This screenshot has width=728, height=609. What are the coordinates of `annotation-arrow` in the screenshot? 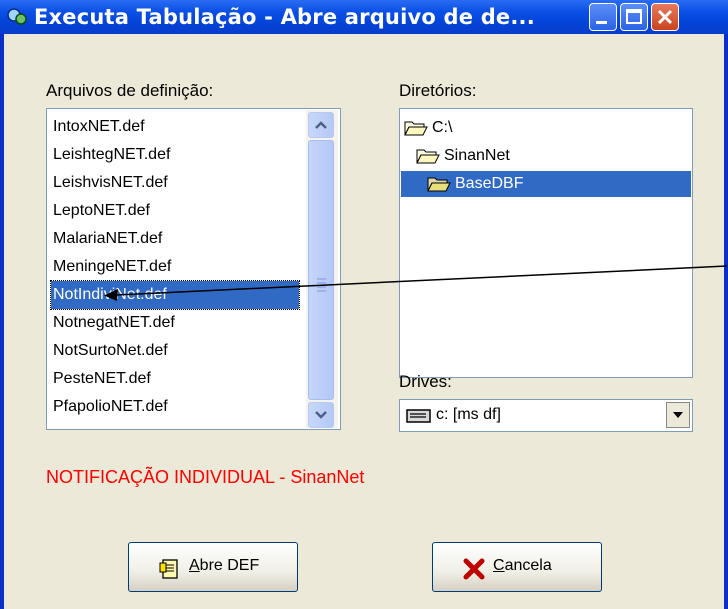 It's located at (416, 283).